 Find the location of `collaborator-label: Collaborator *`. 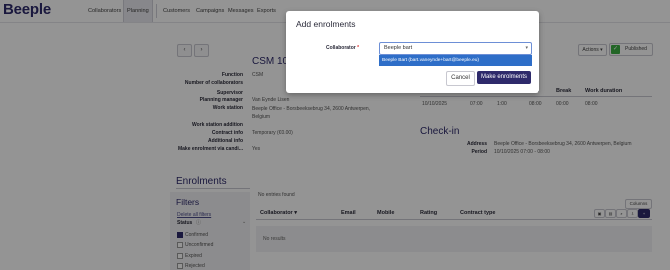

collaborator-label: Collaborator * is located at coordinates (343, 48).